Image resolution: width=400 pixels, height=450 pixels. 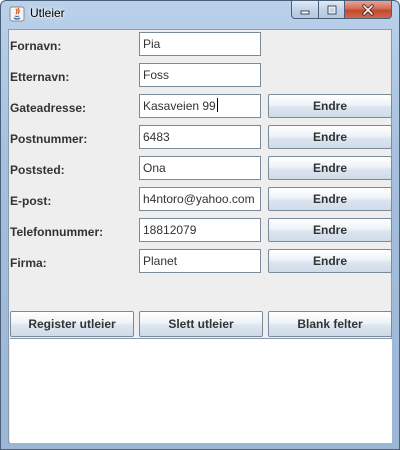 I want to click on maximize-button, so click(x=331, y=10).